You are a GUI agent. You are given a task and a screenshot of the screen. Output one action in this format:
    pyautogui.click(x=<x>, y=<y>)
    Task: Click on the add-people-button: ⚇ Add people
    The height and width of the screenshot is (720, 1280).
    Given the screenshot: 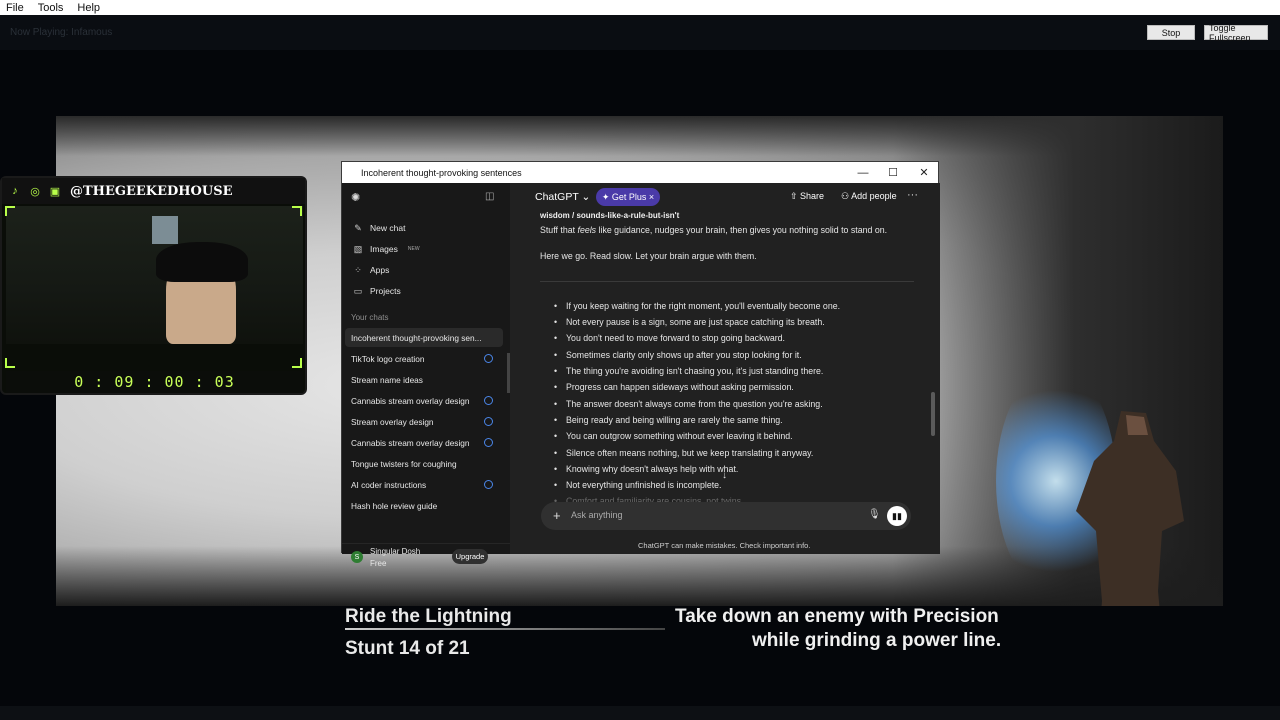 What is the action you would take?
    pyautogui.click(x=869, y=196)
    